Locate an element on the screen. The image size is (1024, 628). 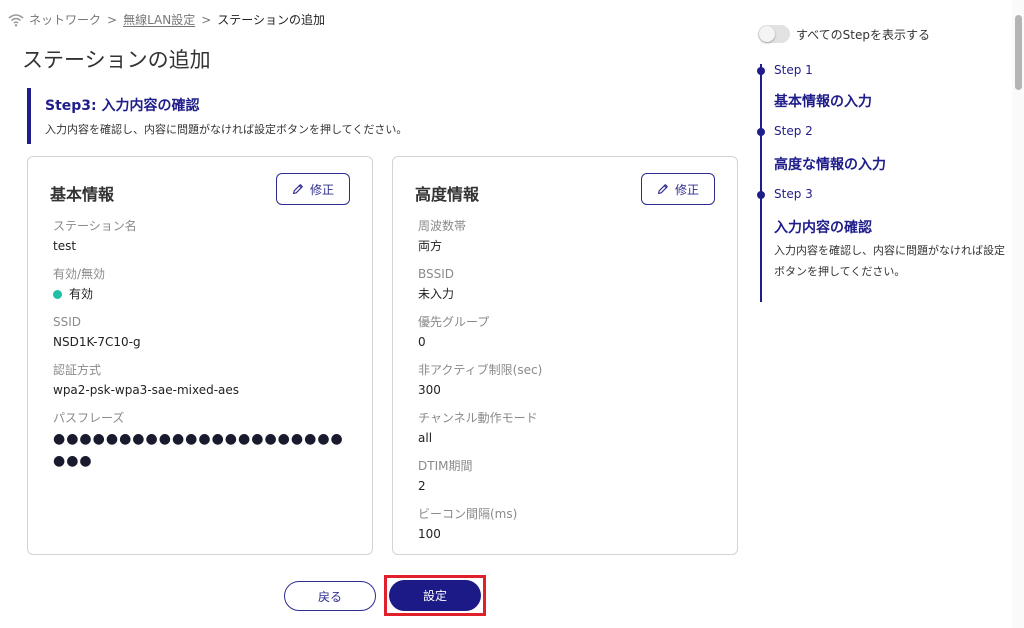
field-label: DTIM期間 is located at coordinates (445, 466).